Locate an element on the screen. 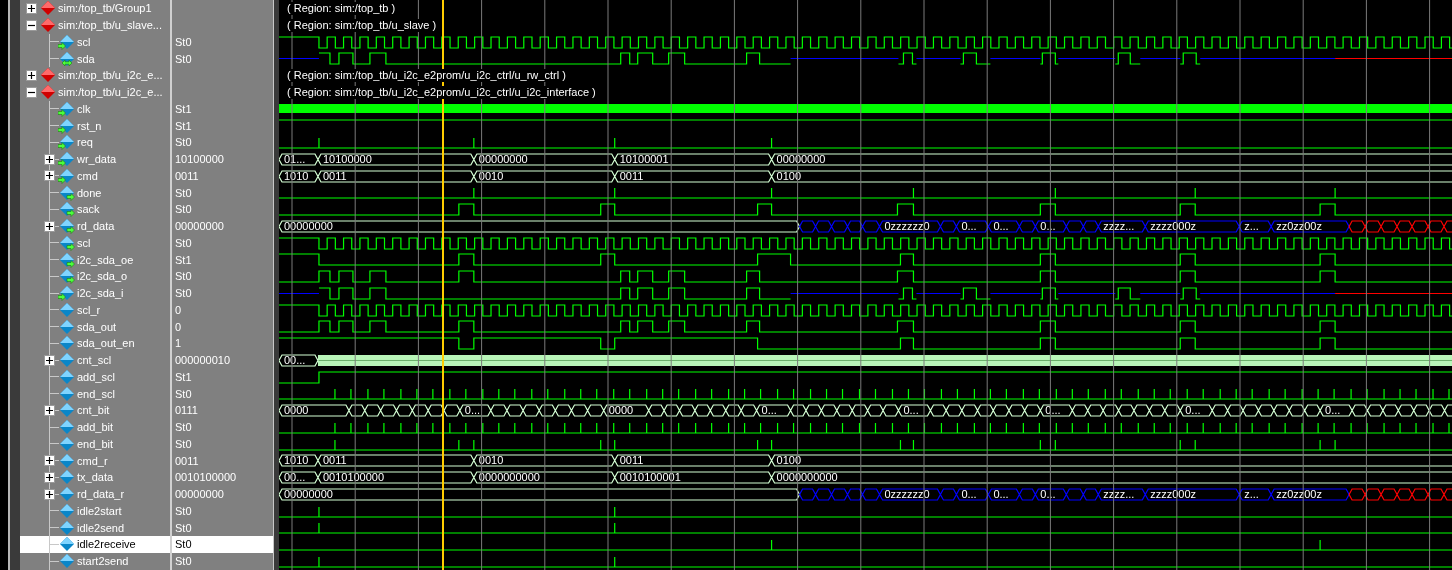 This screenshot has width=1452, height=570. signal-name: add_scl is located at coordinates (96, 376).